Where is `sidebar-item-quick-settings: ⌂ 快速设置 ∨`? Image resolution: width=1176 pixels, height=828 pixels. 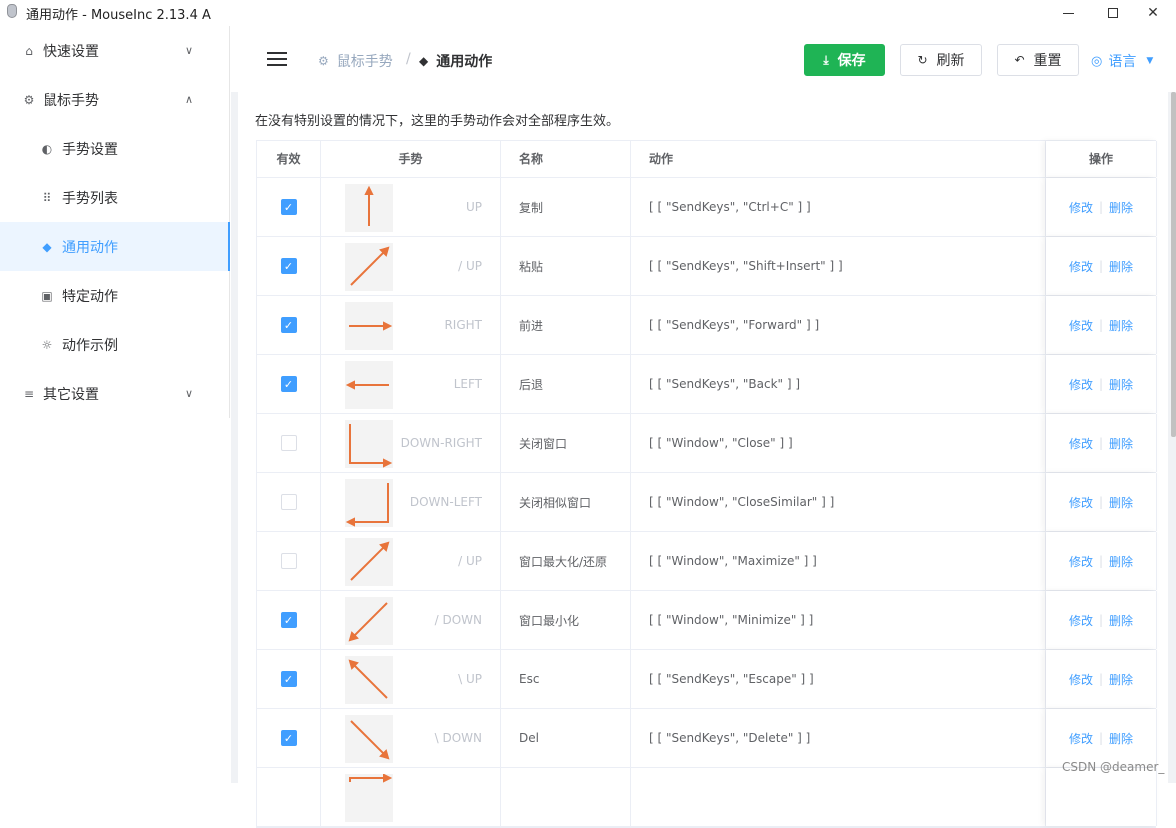
sidebar-item-quick-settings: ⌂ 快速设置 ∨ is located at coordinates (115, 50).